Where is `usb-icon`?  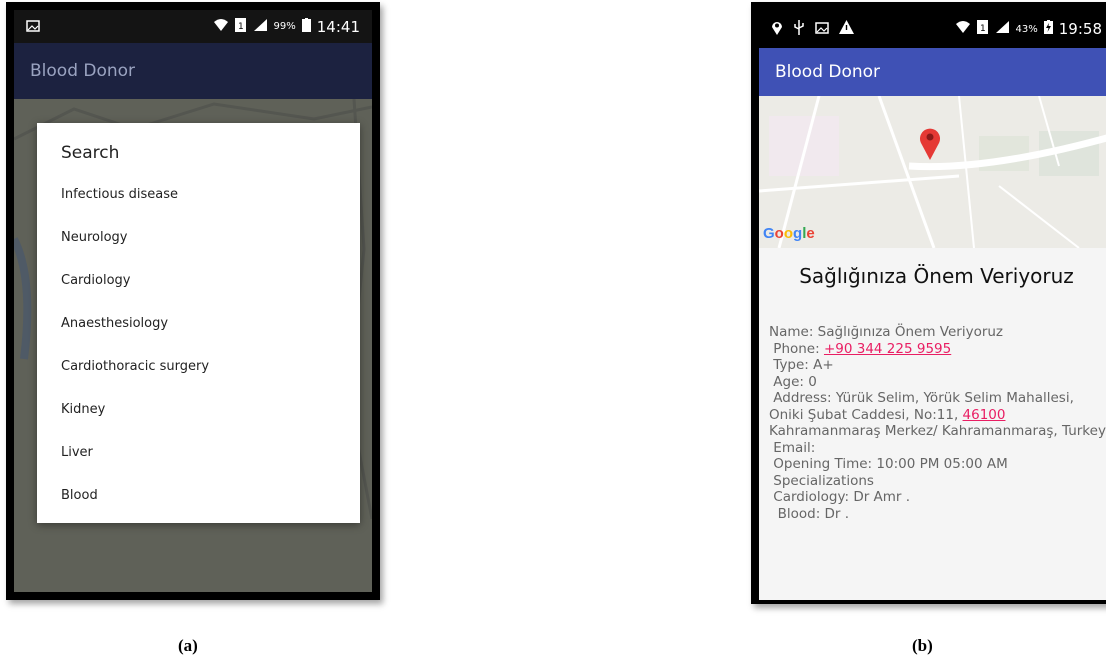
usb-icon is located at coordinates (799, 29).